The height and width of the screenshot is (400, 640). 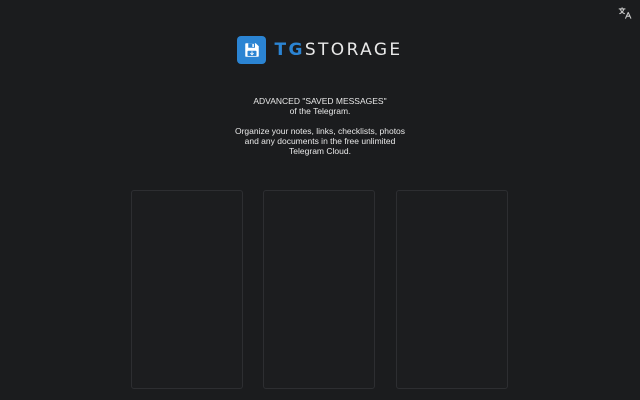 I want to click on translate-button, so click(x=625, y=13).